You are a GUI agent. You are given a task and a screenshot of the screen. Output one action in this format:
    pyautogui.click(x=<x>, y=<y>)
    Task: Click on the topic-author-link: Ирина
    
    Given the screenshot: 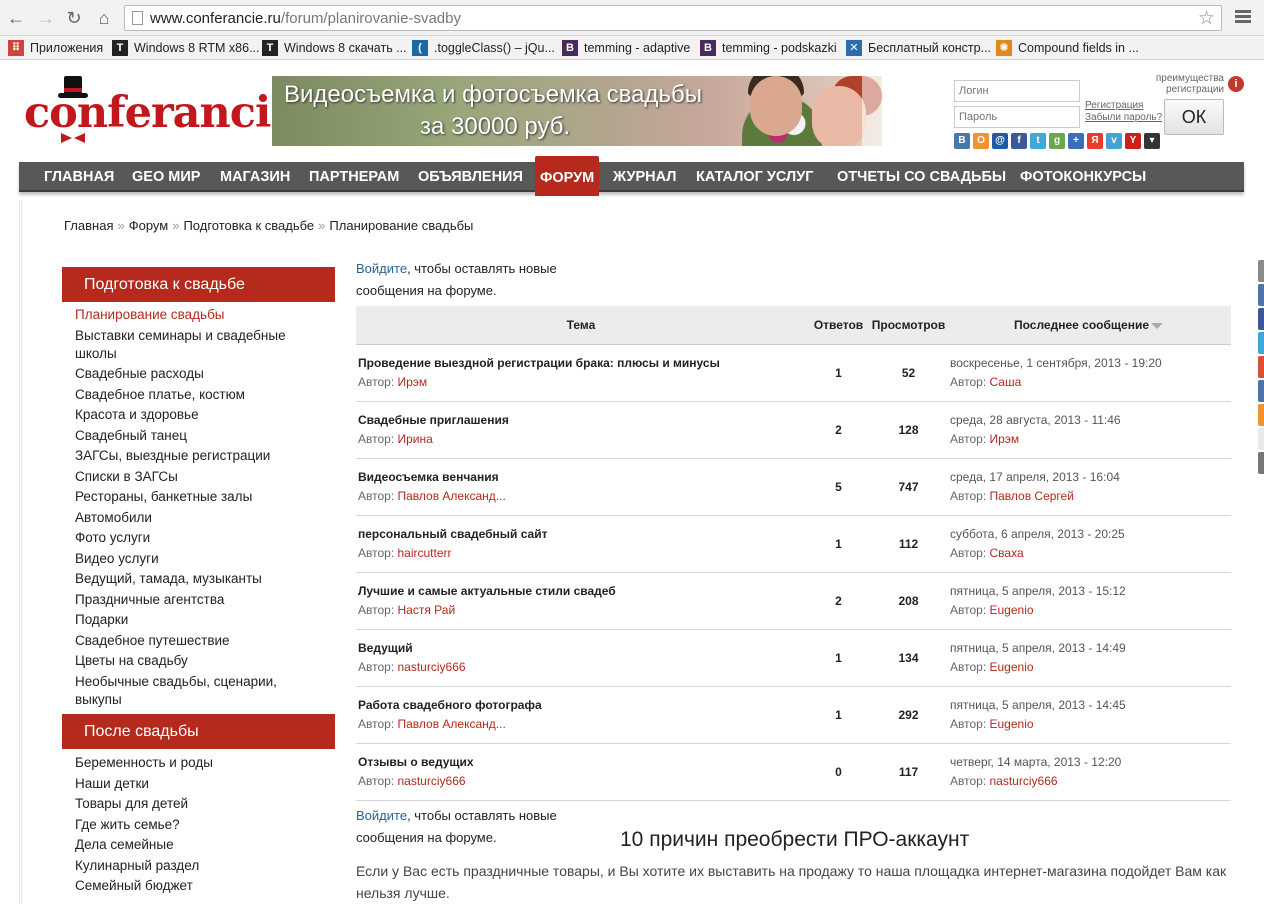 What is the action you would take?
    pyautogui.click(x=415, y=439)
    